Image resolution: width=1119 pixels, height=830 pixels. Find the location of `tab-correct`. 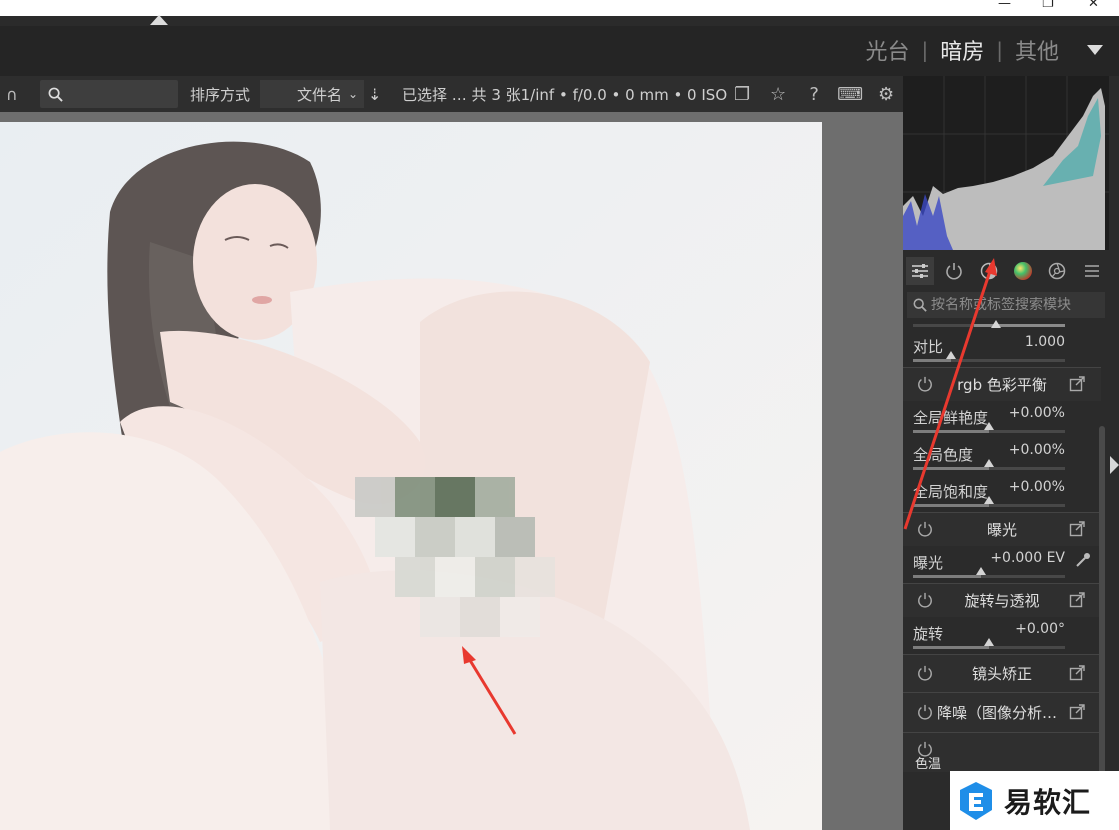

tab-correct is located at coordinates (1057, 271).